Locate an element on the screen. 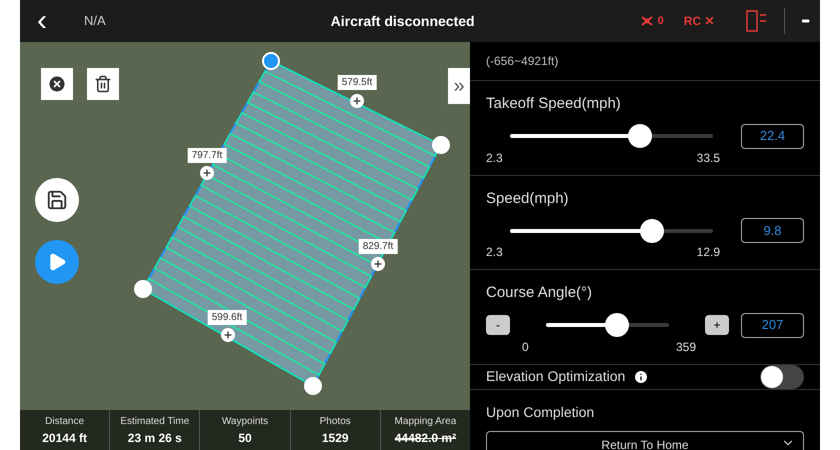  signal-status: N/A is located at coordinates (95, 21).